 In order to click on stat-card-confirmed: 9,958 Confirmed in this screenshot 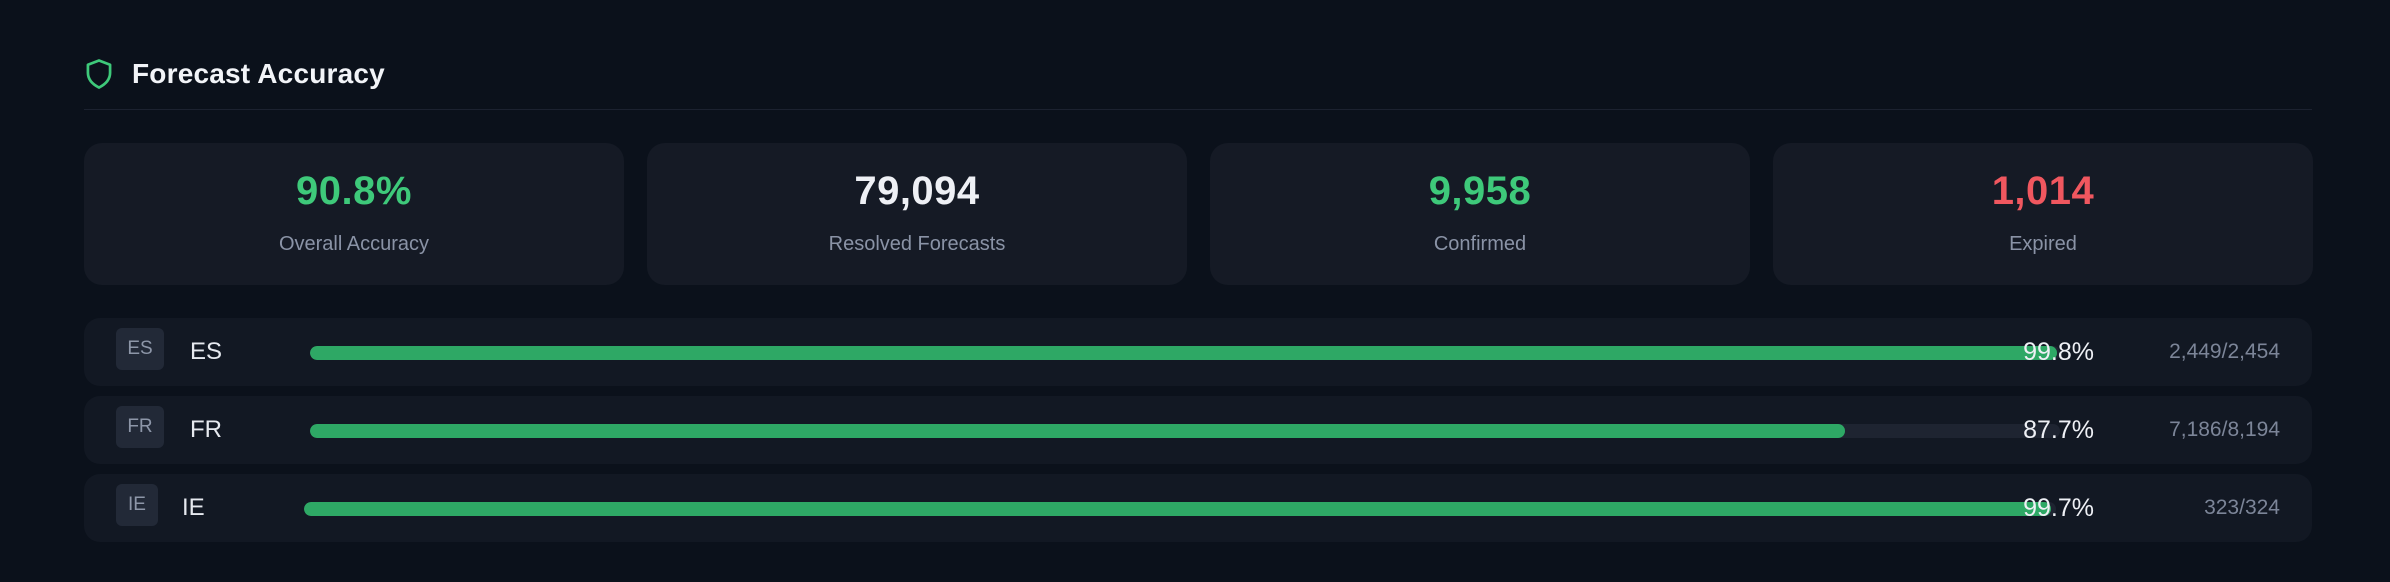, I will do `click(1480, 214)`.